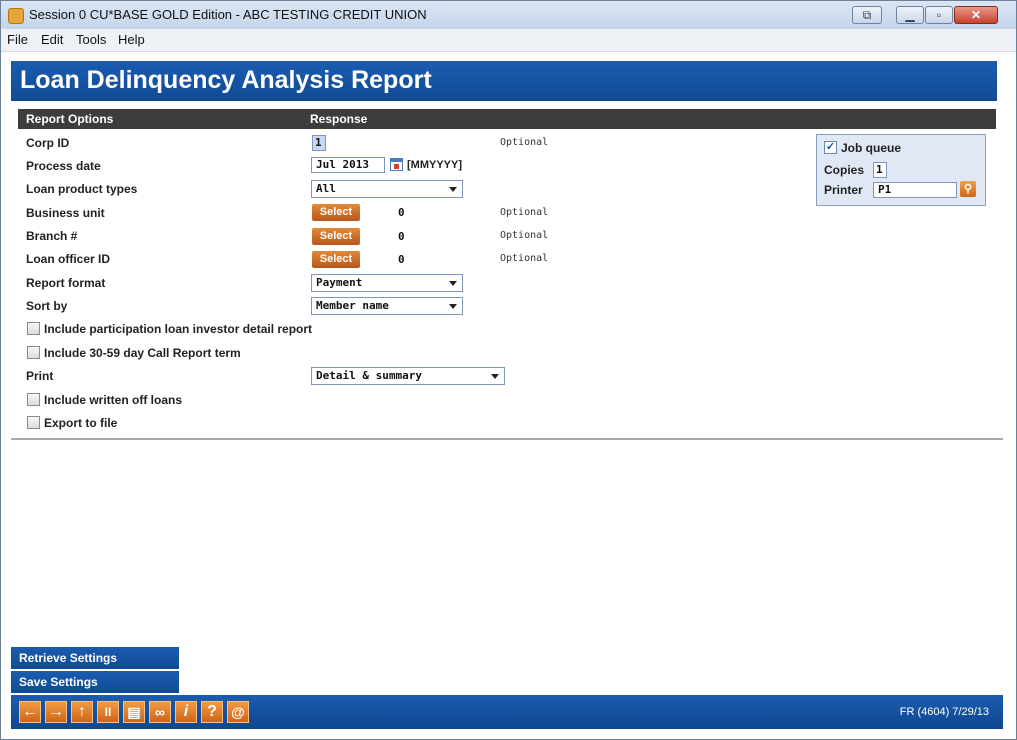 This screenshot has width=1017, height=740. Describe the element at coordinates (976, 15) in the screenshot. I see `close-button: ✕` at that location.